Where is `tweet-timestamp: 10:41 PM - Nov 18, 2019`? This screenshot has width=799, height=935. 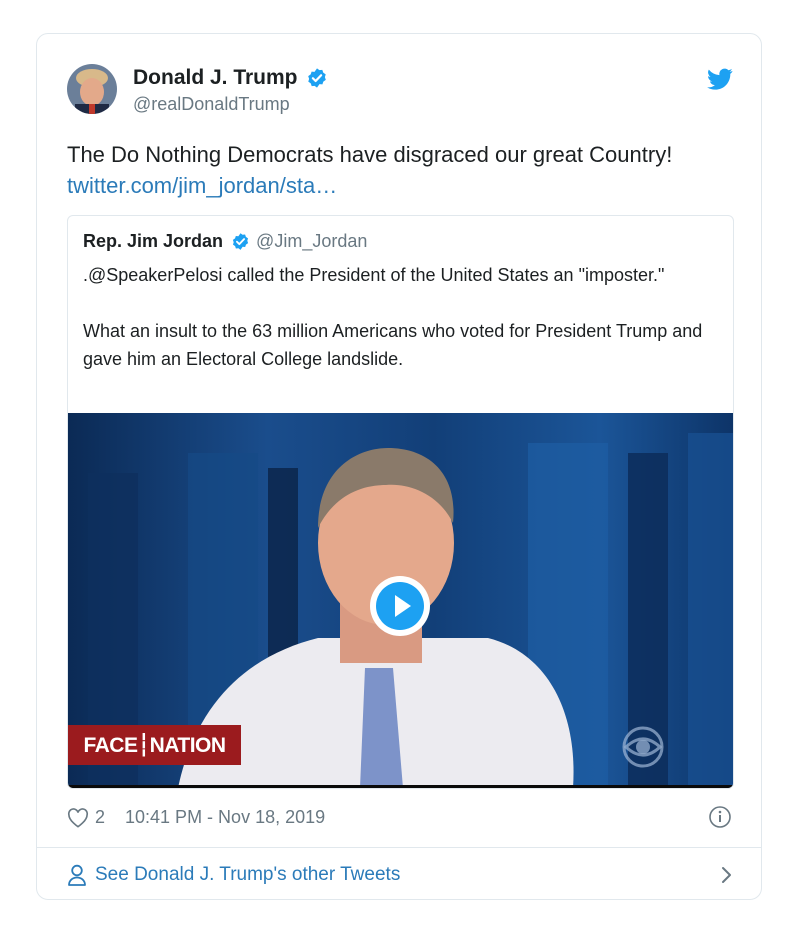 tweet-timestamp: 10:41 PM - Nov 18, 2019 is located at coordinates (225, 817).